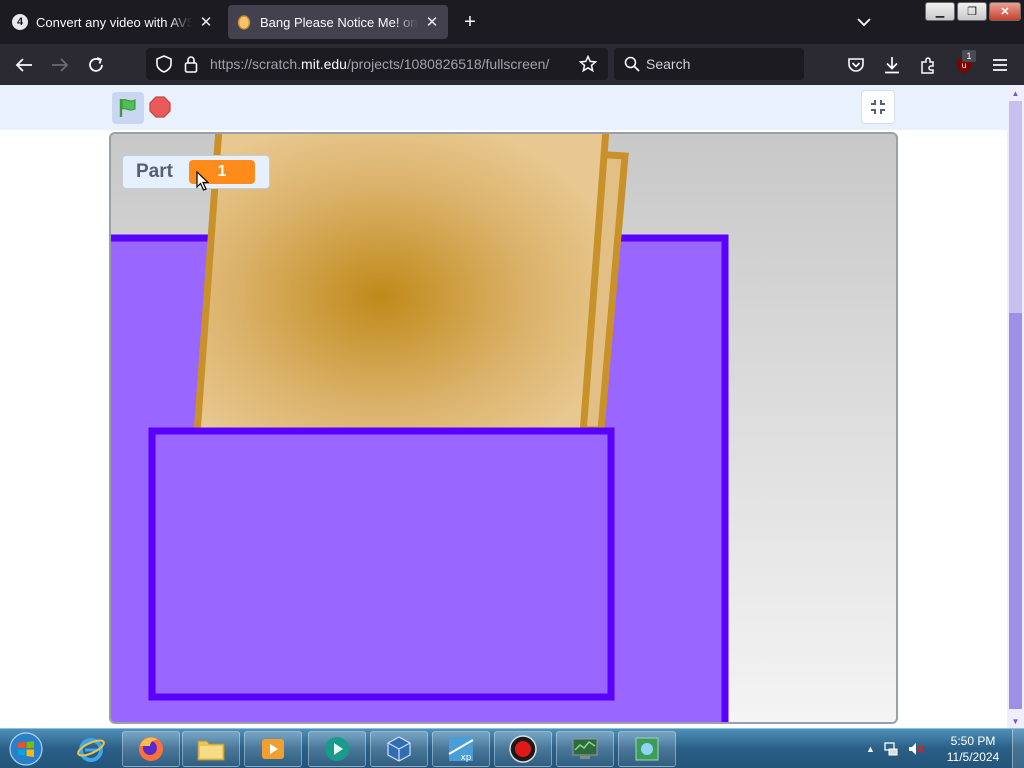 The image size is (1024, 768). I want to click on tab-avs-converter: 4 Convert any video with AVS Free ✕, so click(113, 22).